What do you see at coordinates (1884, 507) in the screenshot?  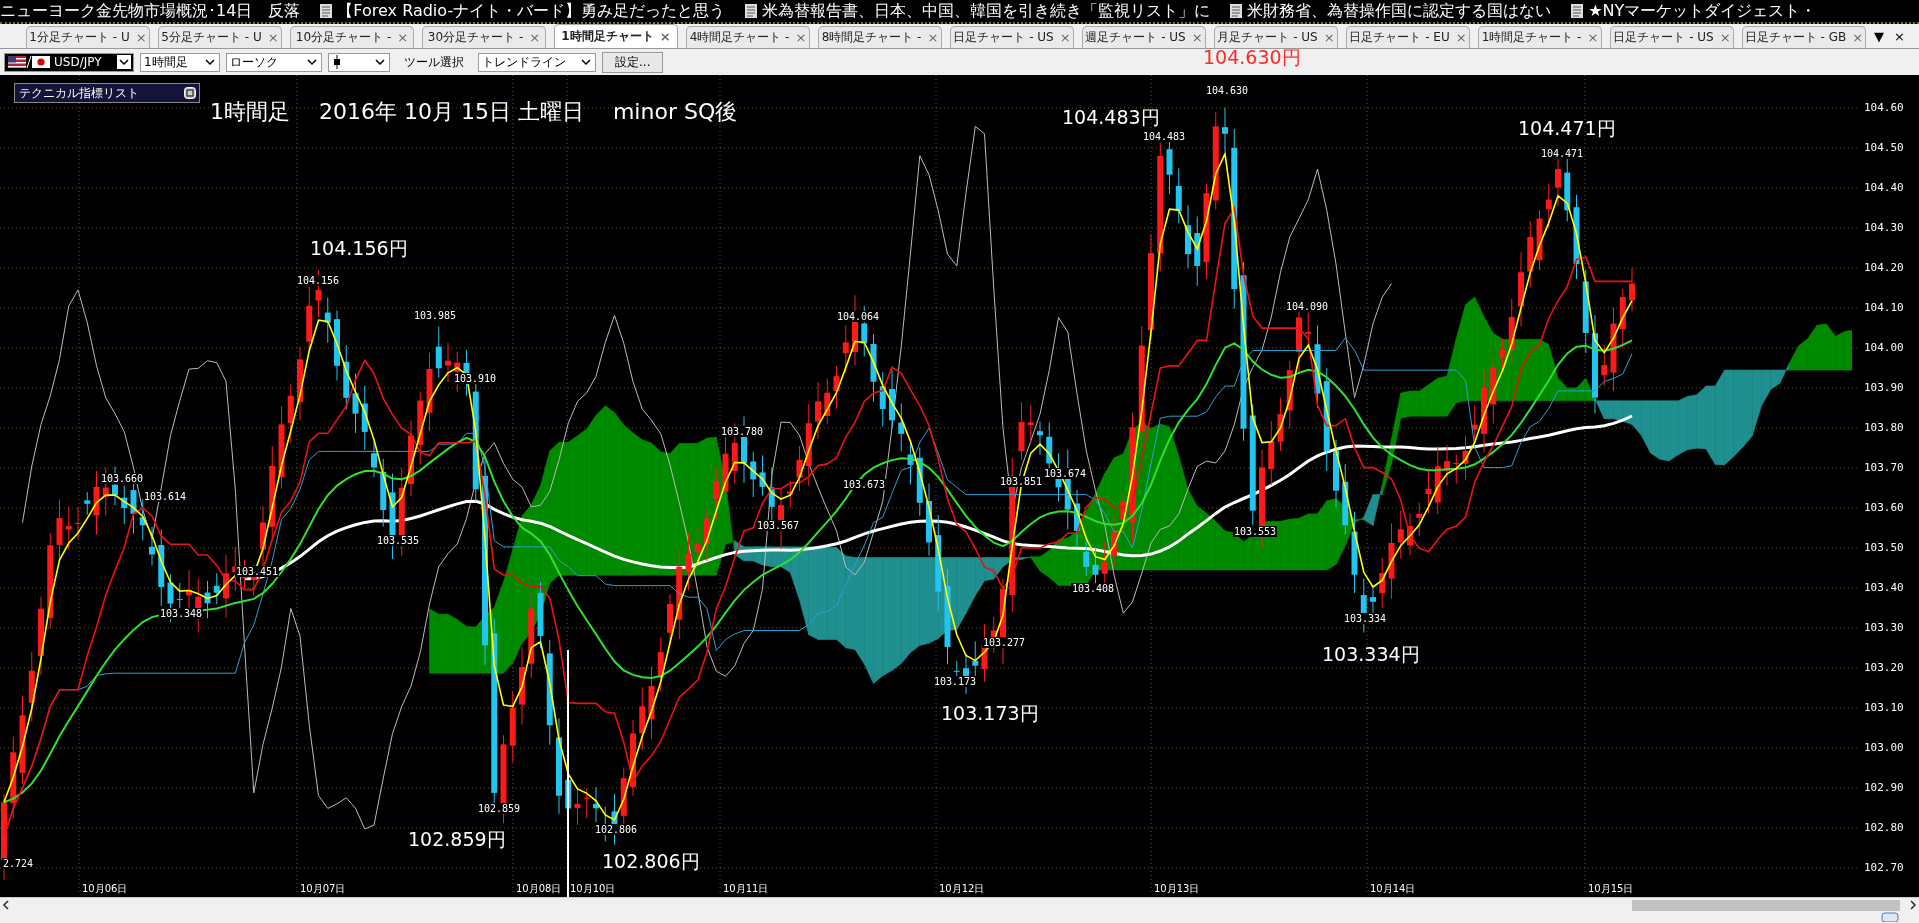 I see `axis-label: 103.60` at bounding box center [1884, 507].